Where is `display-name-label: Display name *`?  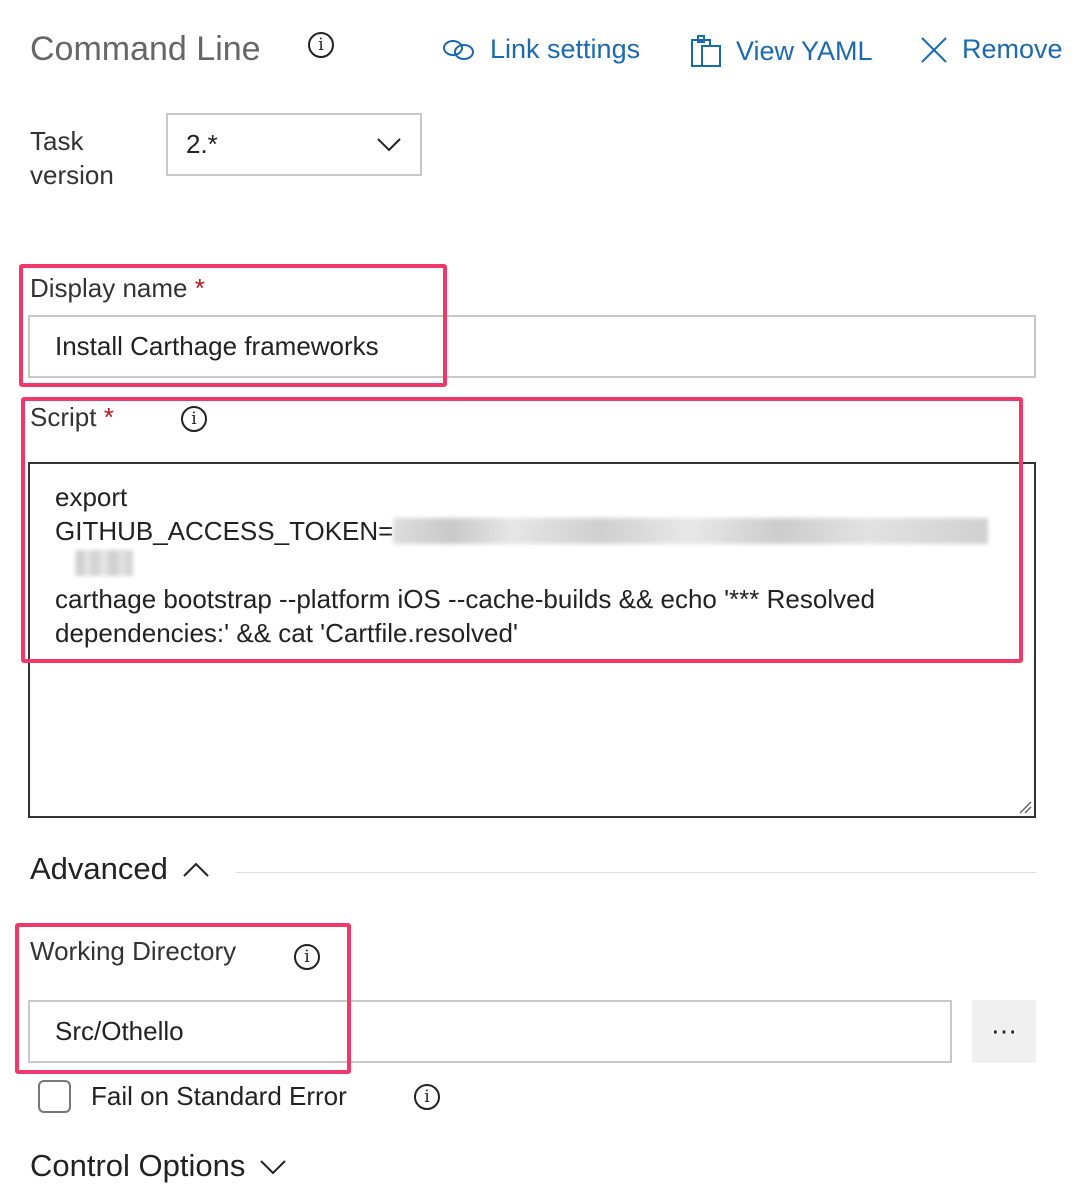
display-name-label: Display name * is located at coordinates (117, 288).